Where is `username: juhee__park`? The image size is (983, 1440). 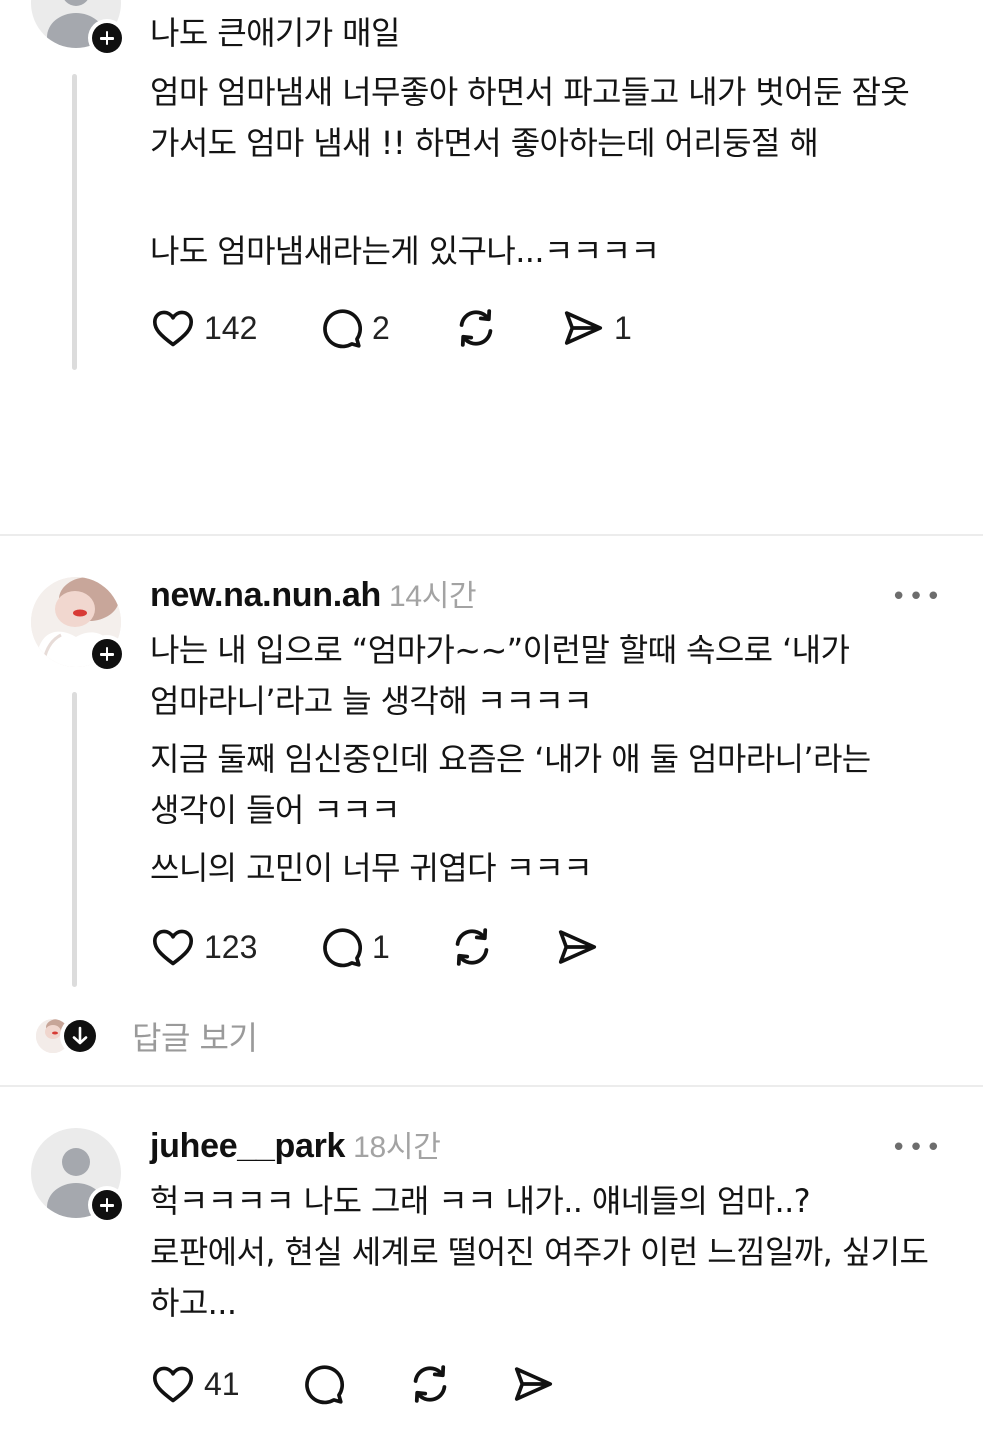 username: juhee__park is located at coordinates (247, 1146).